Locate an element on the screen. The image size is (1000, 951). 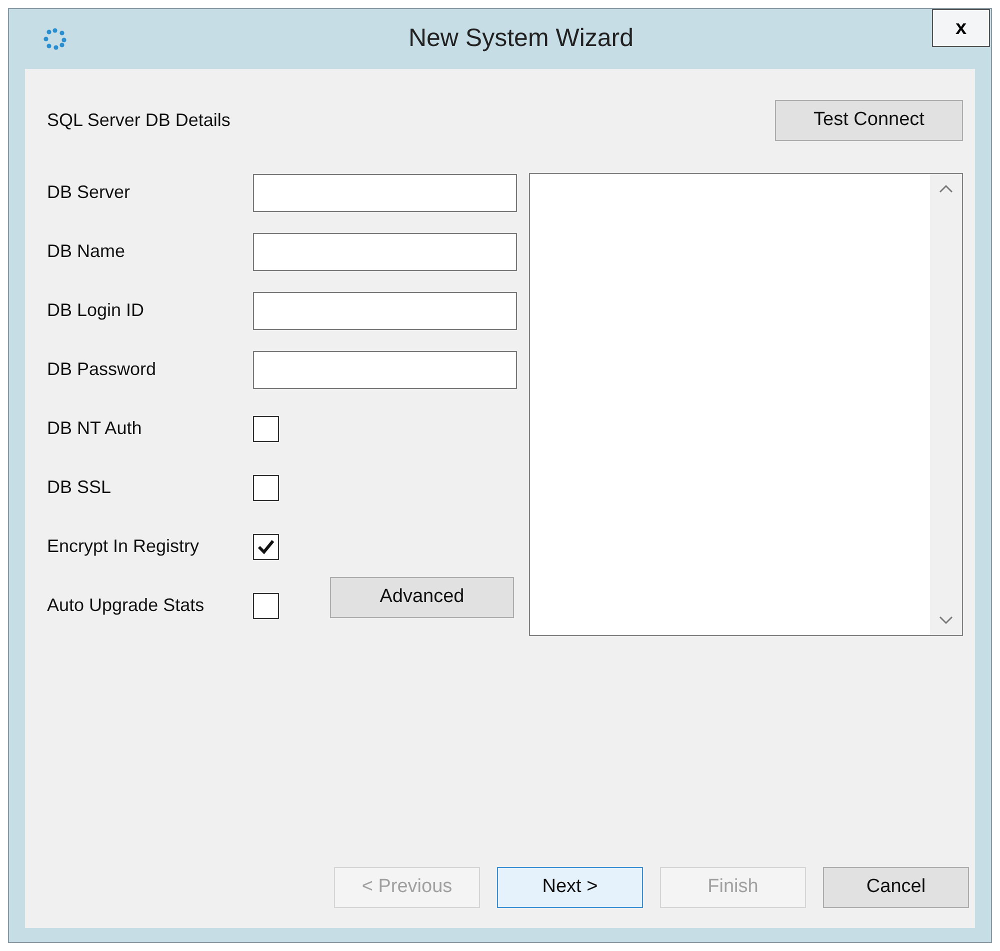
scroll-down-icon is located at coordinates (946, 620).